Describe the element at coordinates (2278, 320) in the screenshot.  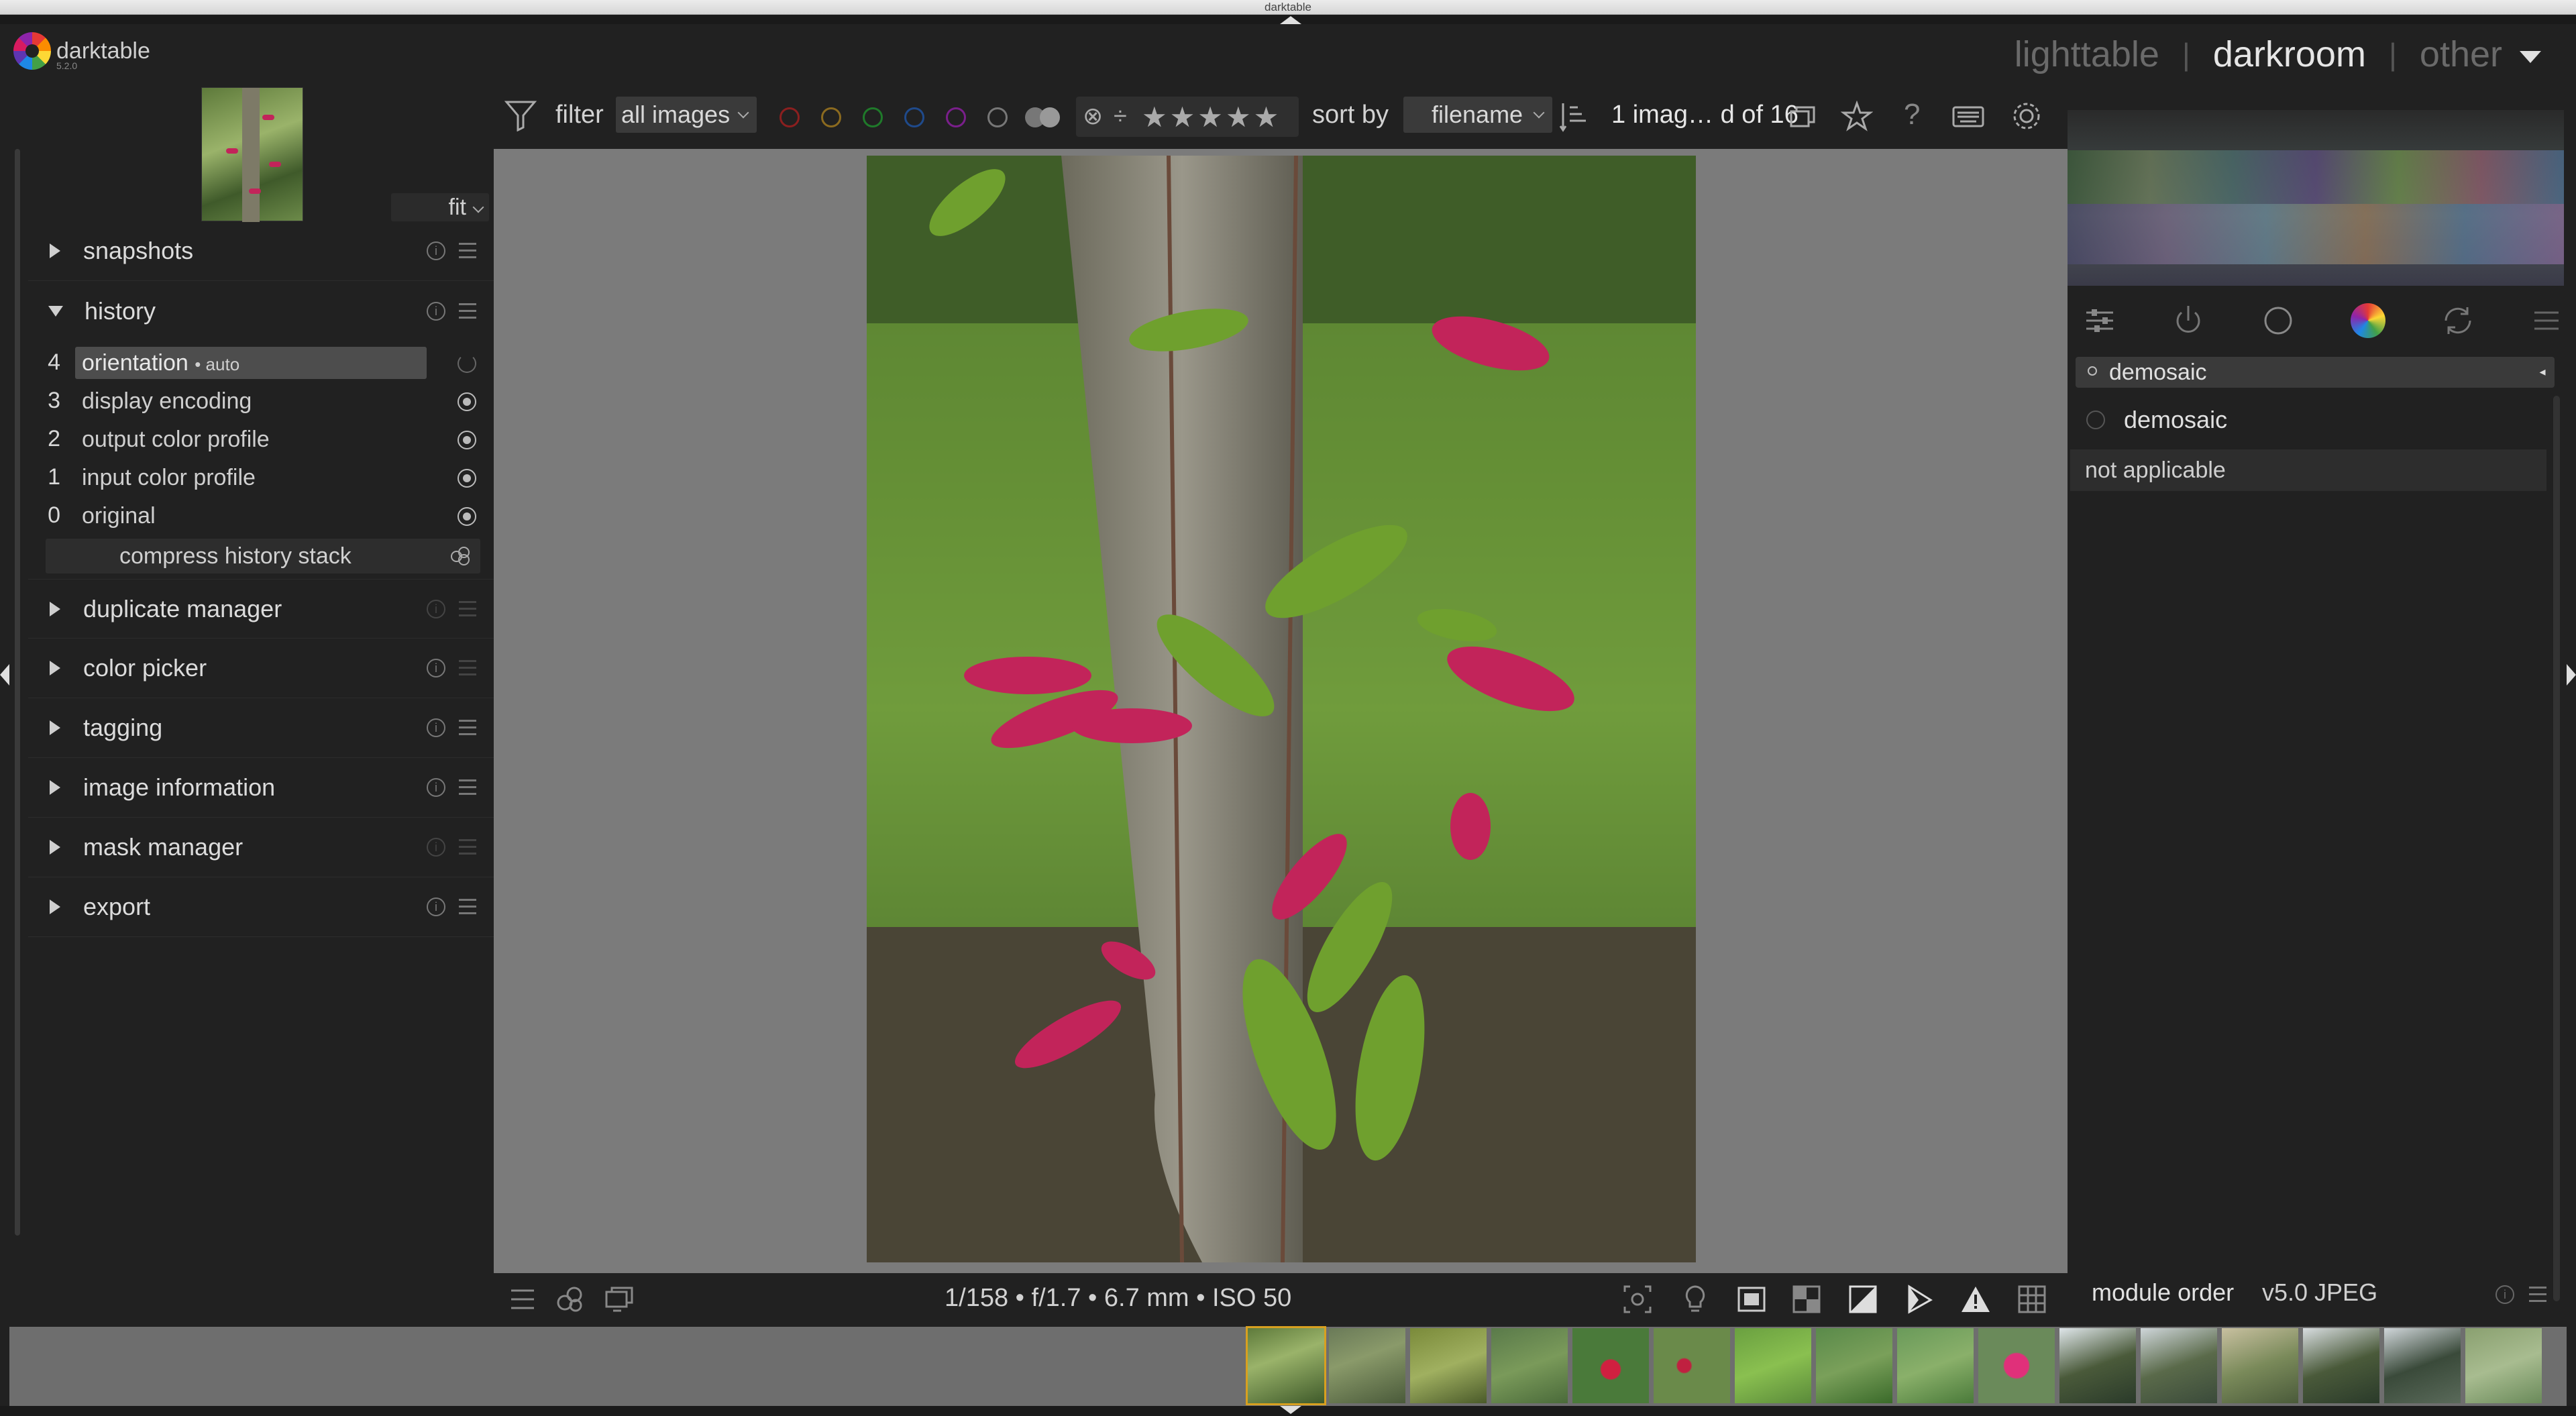
I see `base-modules-circle-icon` at that location.